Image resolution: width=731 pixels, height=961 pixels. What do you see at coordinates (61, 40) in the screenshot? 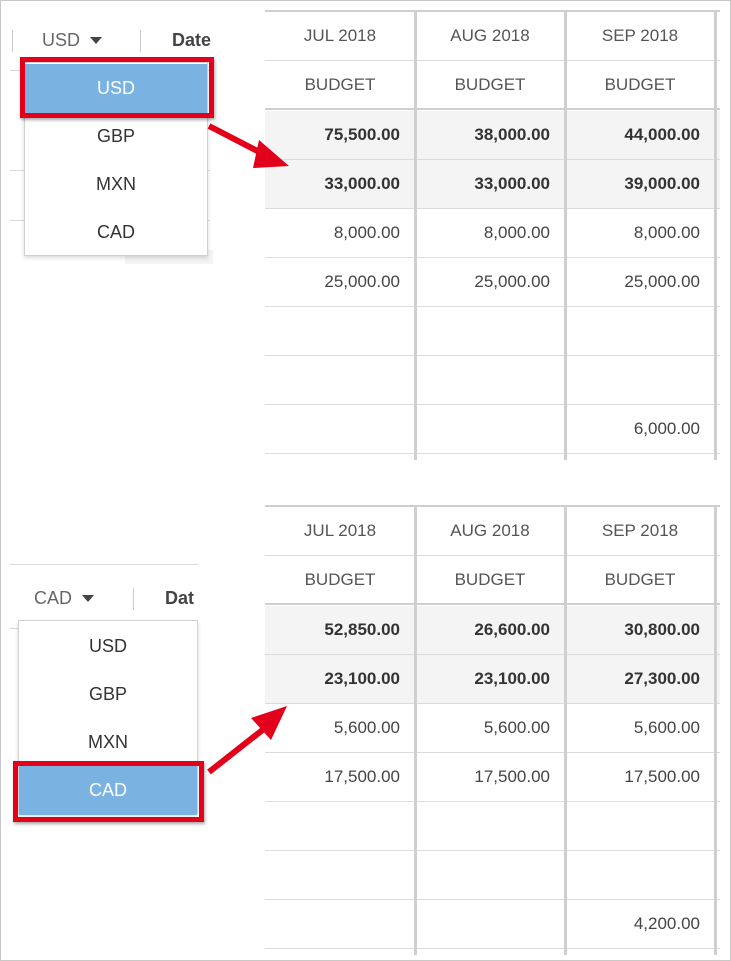
I see `currency-select-value: USD` at bounding box center [61, 40].